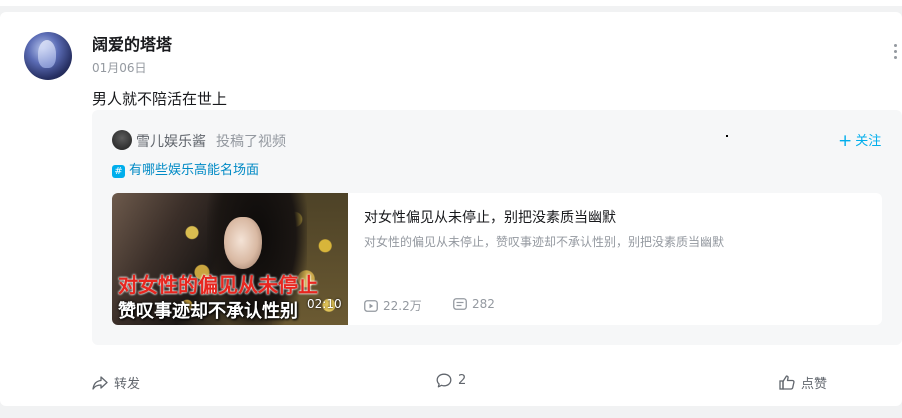 This screenshot has width=902, height=418. Describe the element at coordinates (100, 382) in the screenshot. I see `forward-icon` at that location.